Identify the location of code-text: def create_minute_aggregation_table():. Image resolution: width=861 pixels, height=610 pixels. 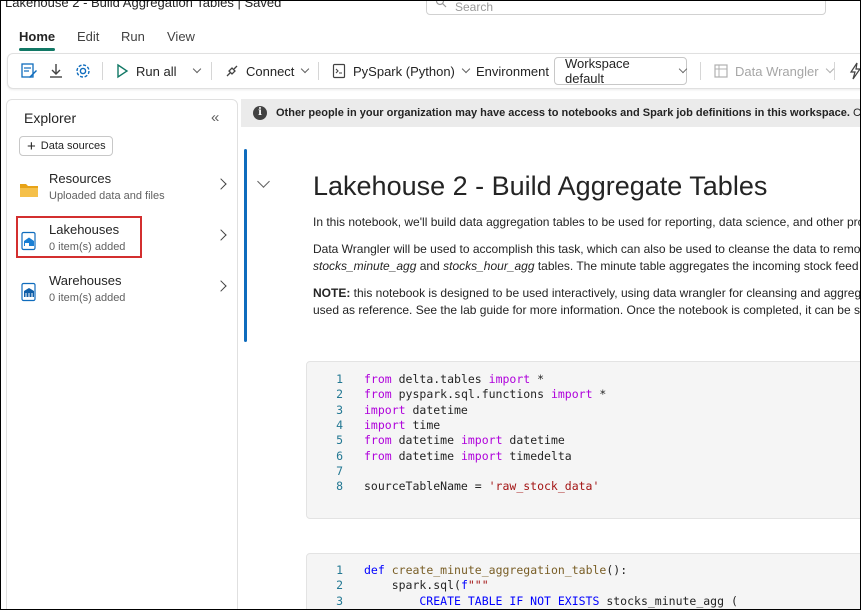
(496, 570).